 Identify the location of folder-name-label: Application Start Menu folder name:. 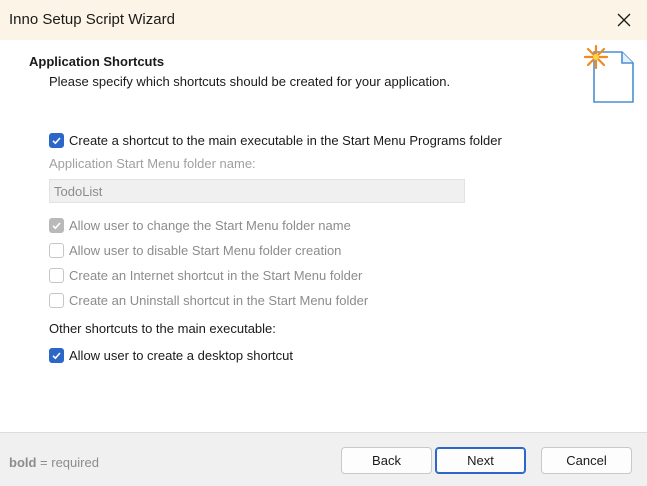
(152, 163).